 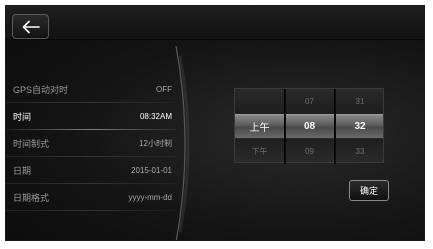 I want to click on confirm-button: 确定, so click(x=369, y=190).